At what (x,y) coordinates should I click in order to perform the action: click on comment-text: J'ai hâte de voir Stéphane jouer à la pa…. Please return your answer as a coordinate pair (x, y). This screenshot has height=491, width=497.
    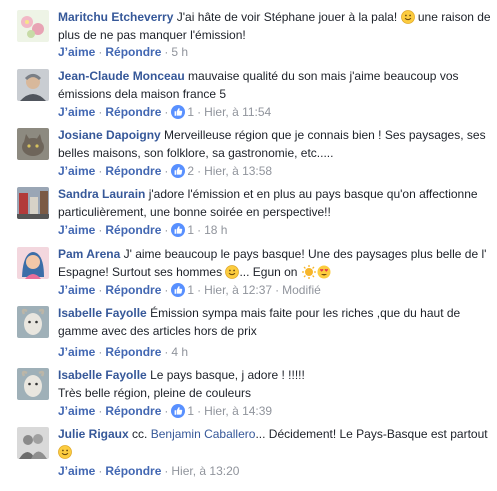
    Looking at the image, I should click on (287, 17).